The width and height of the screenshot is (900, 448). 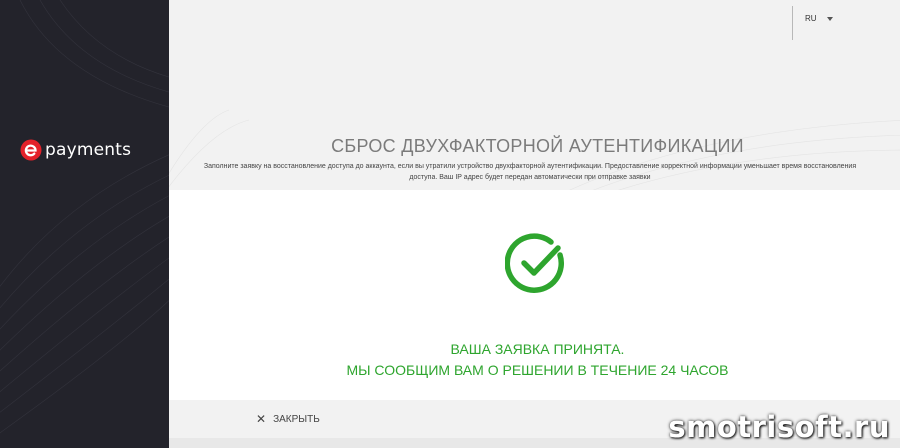 I want to click on watermark: smotrisoft.ru, so click(x=779, y=427).